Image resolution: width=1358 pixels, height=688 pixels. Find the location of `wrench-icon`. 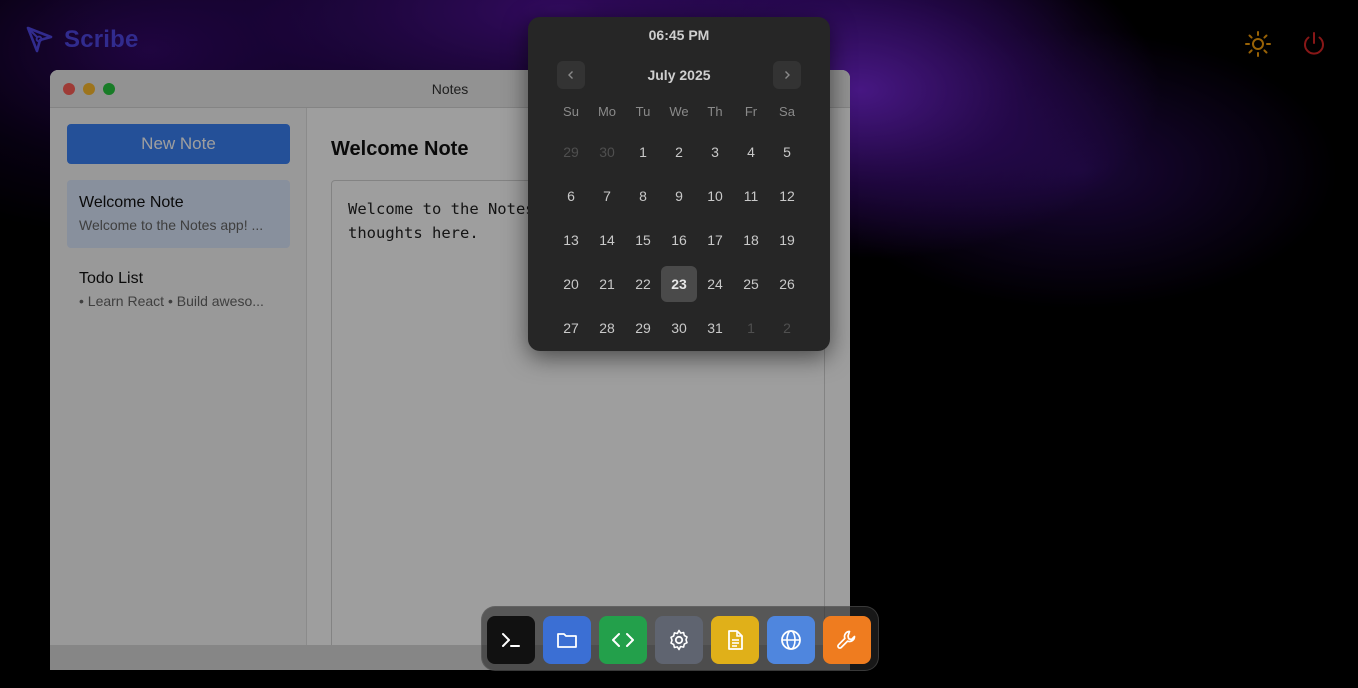

wrench-icon is located at coordinates (847, 640).